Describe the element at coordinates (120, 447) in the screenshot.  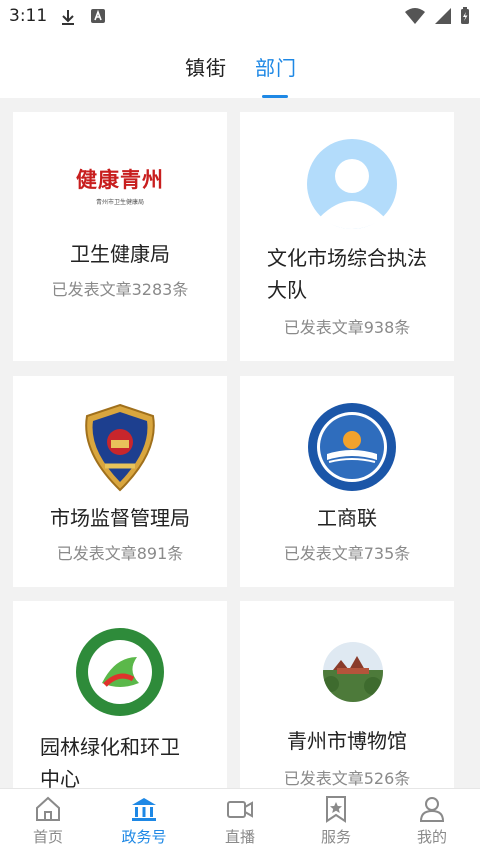
I see `market-supervision-badge-icon` at that location.